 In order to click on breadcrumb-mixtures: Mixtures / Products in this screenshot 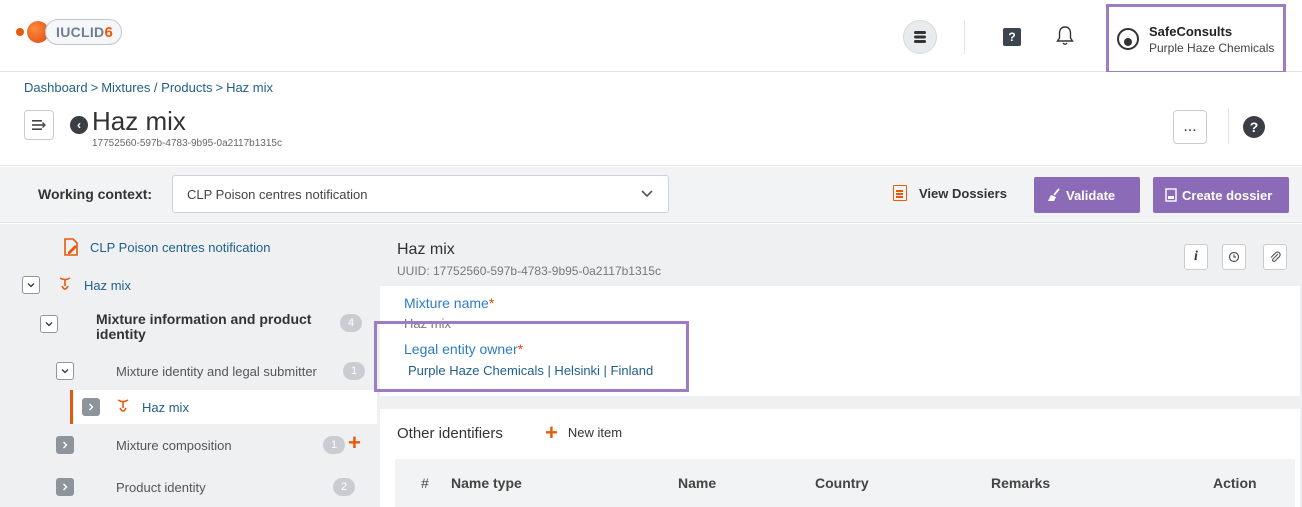, I will do `click(156, 87)`.